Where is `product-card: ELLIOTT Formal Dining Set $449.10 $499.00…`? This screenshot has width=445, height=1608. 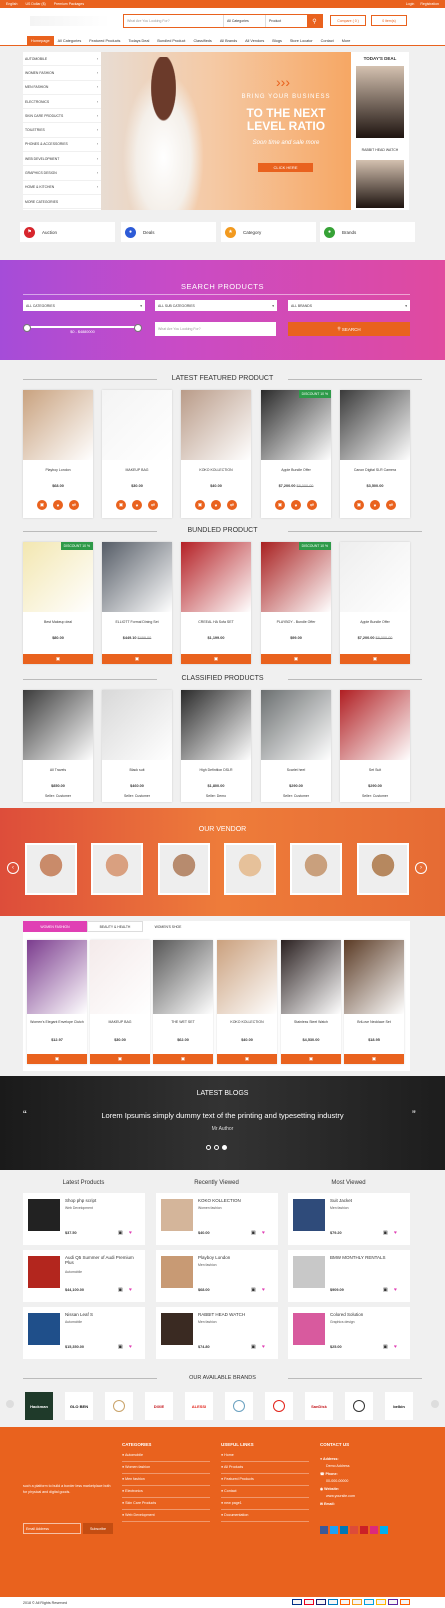 product-card: ELLIOTT Formal Dining Set $449.10 $499.00… is located at coordinates (137, 603).